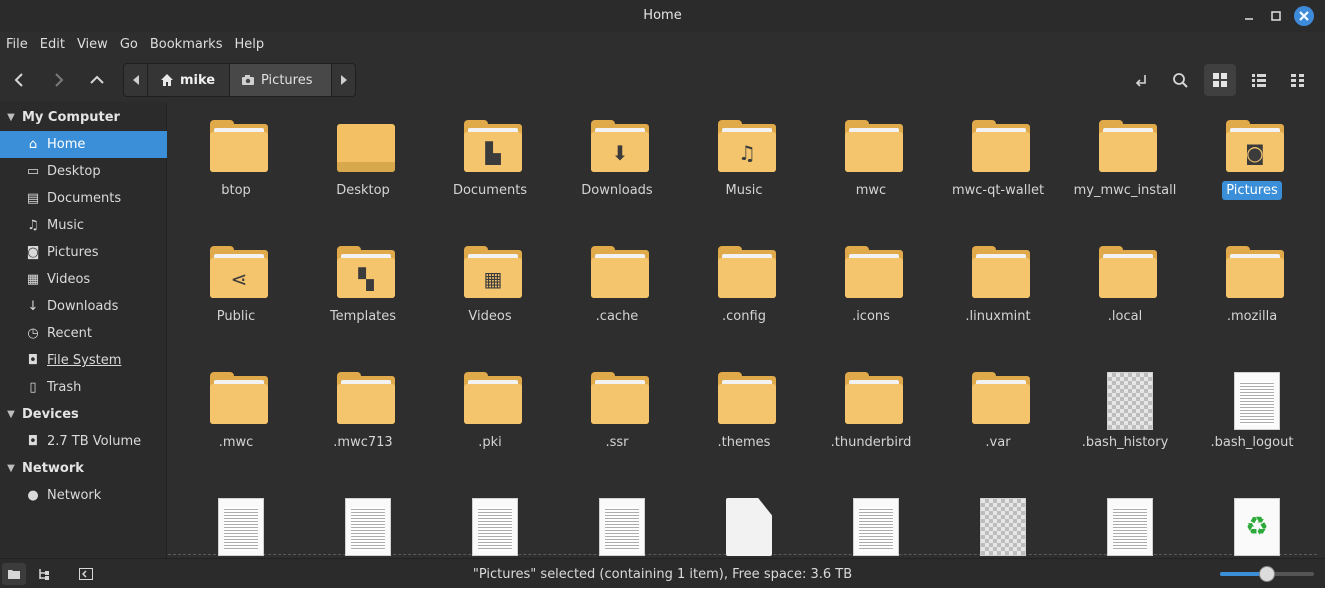 The image size is (1325, 596). Describe the element at coordinates (33, 198) in the screenshot. I see `document-icon: ▤` at that location.